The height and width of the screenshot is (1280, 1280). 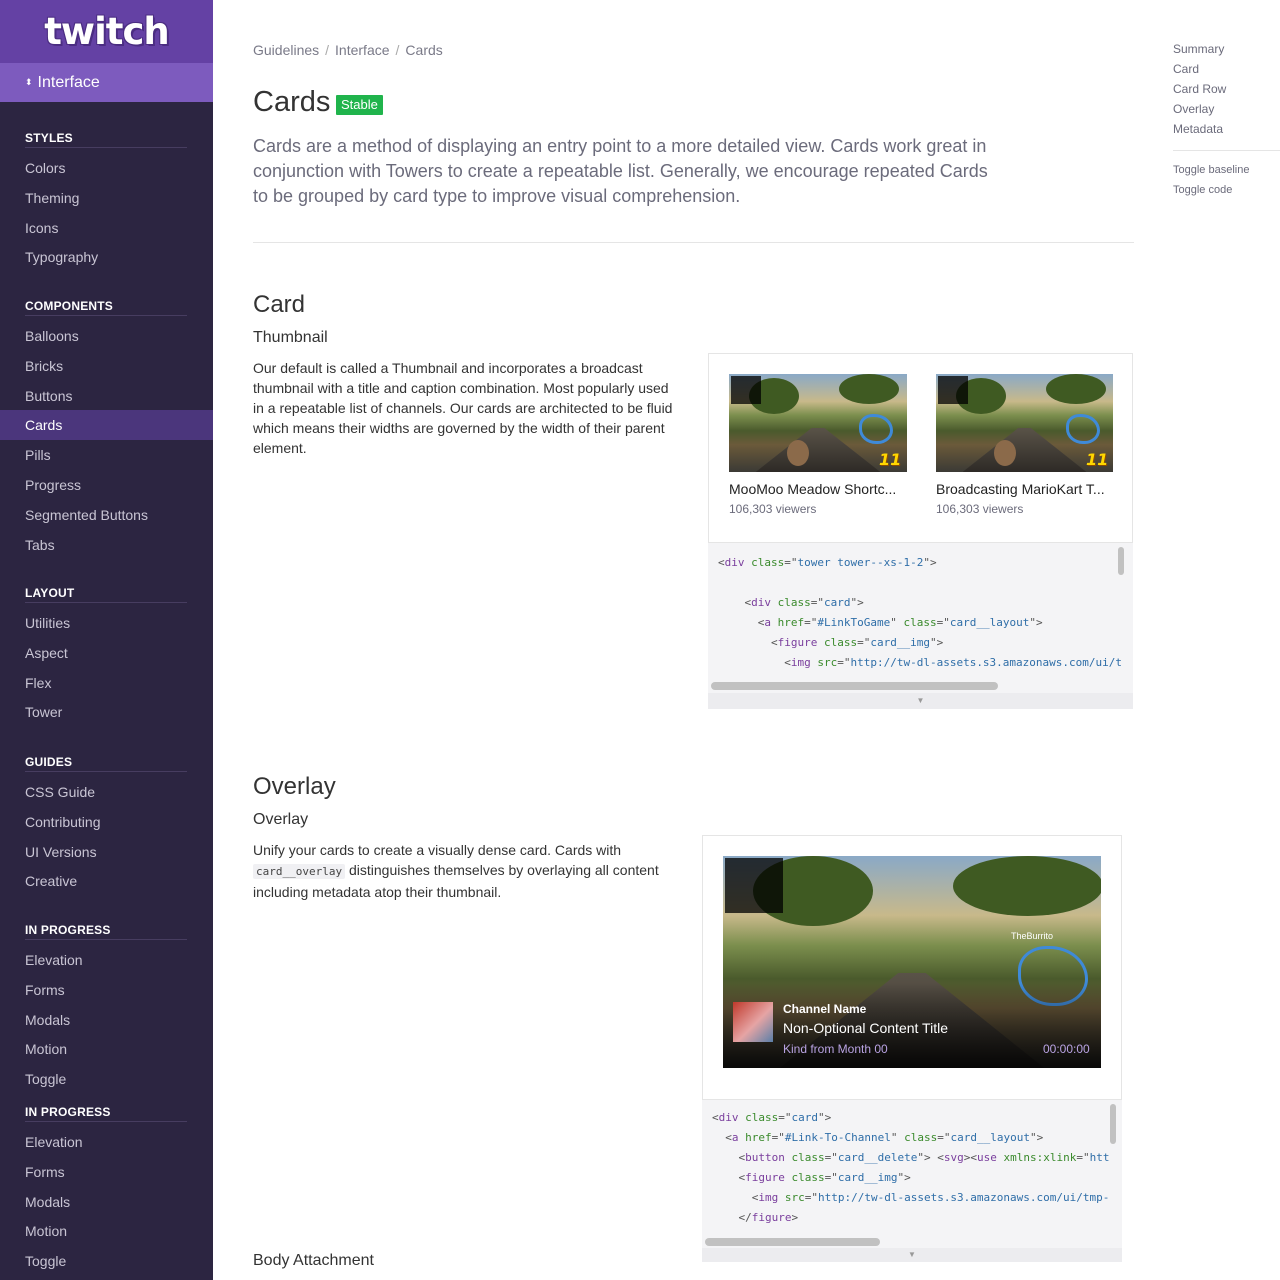 What do you see at coordinates (773, 509) in the screenshot?
I see `card-viewers: 106,303 viewers` at bounding box center [773, 509].